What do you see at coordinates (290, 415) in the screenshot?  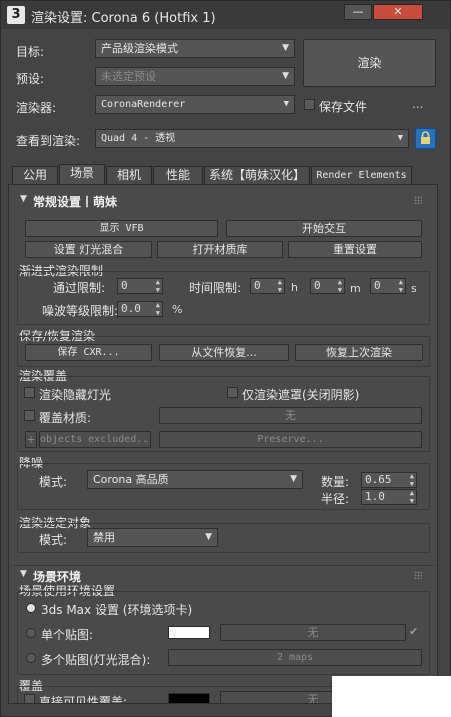 I see `override-material-slot: 无` at bounding box center [290, 415].